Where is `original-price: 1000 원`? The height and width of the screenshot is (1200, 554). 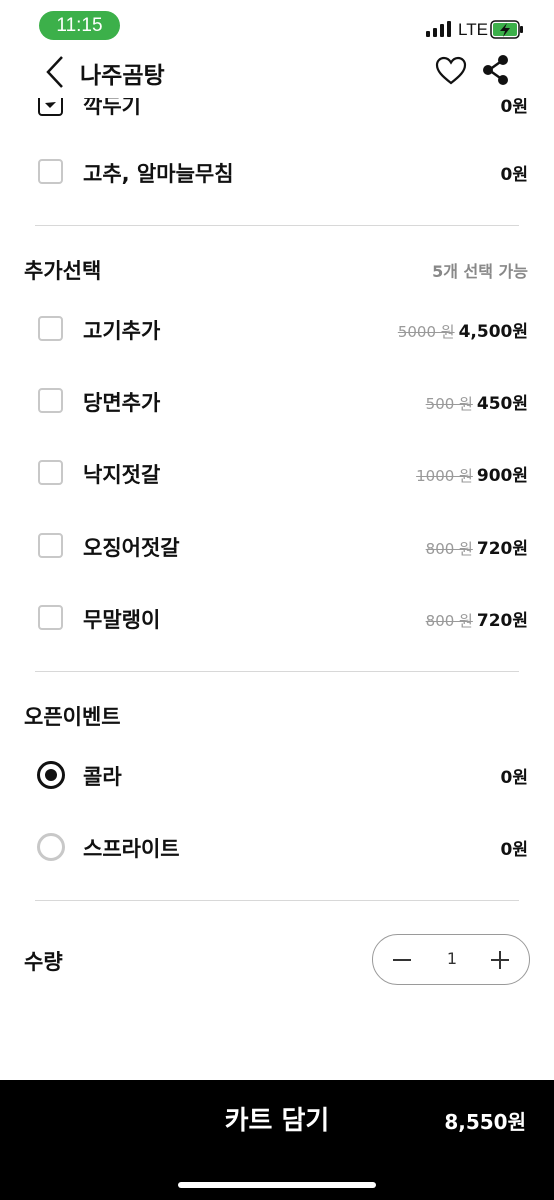
original-price: 1000 원 is located at coordinates (444, 476).